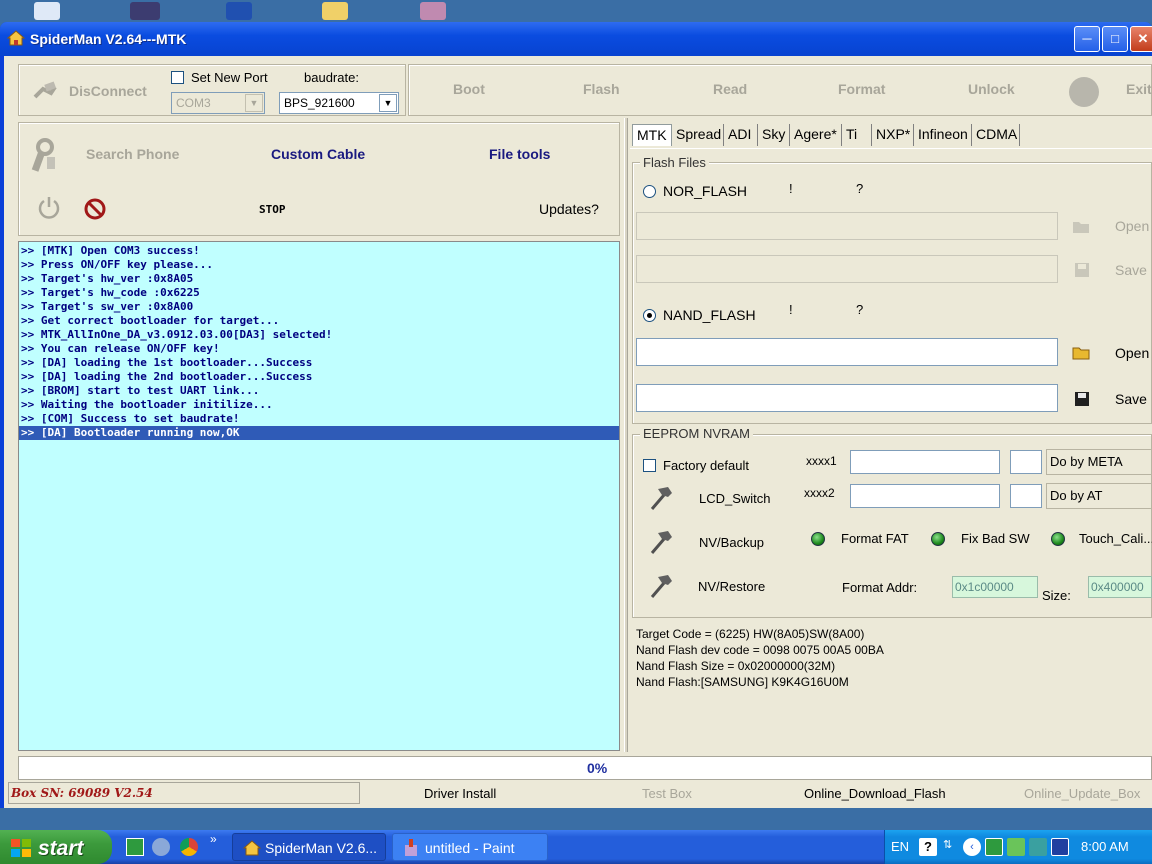  What do you see at coordinates (45, 91) in the screenshot?
I see `disconnect-plug-icon` at bounding box center [45, 91].